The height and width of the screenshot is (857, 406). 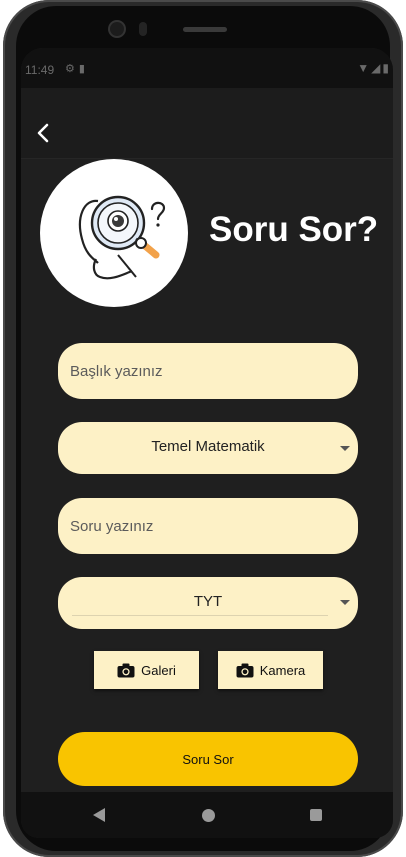 I want to click on status-time: 11:49, so click(x=40, y=70).